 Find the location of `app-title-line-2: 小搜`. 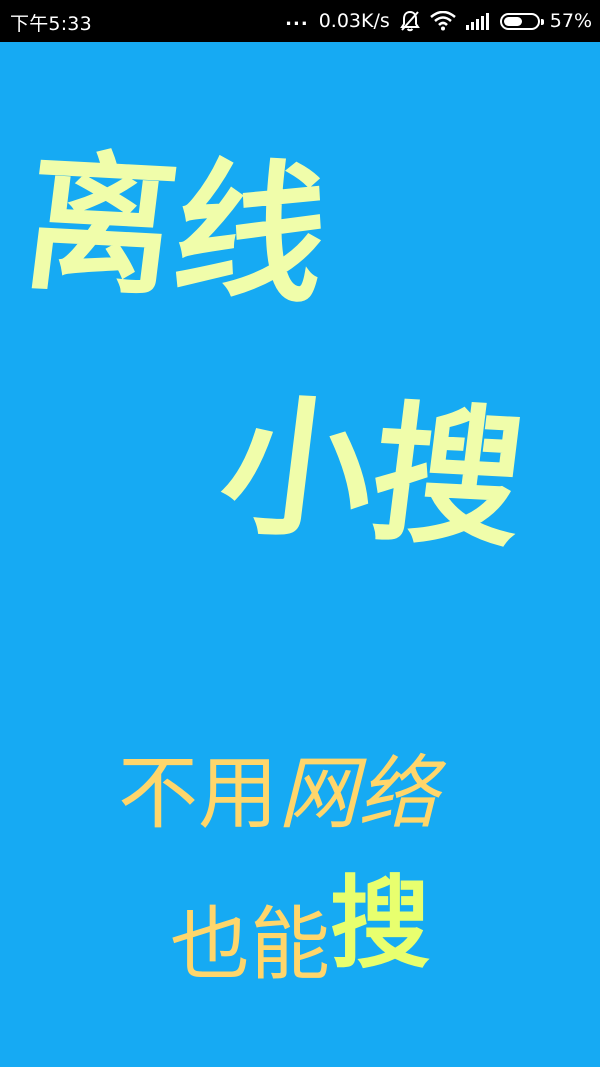

app-title-line-2: 小搜 is located at coordinates (373, 474).